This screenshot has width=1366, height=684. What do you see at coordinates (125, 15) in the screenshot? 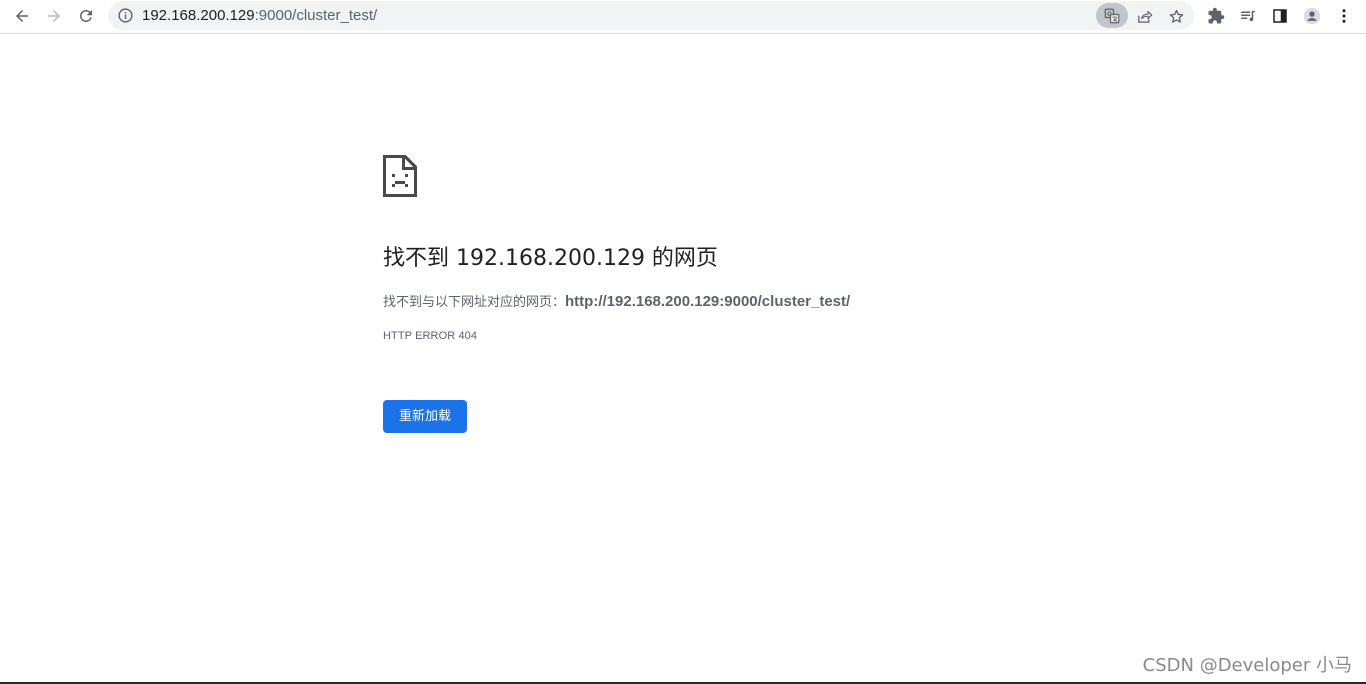
I see `info-circle-icon` at bounding box center [125, 15].